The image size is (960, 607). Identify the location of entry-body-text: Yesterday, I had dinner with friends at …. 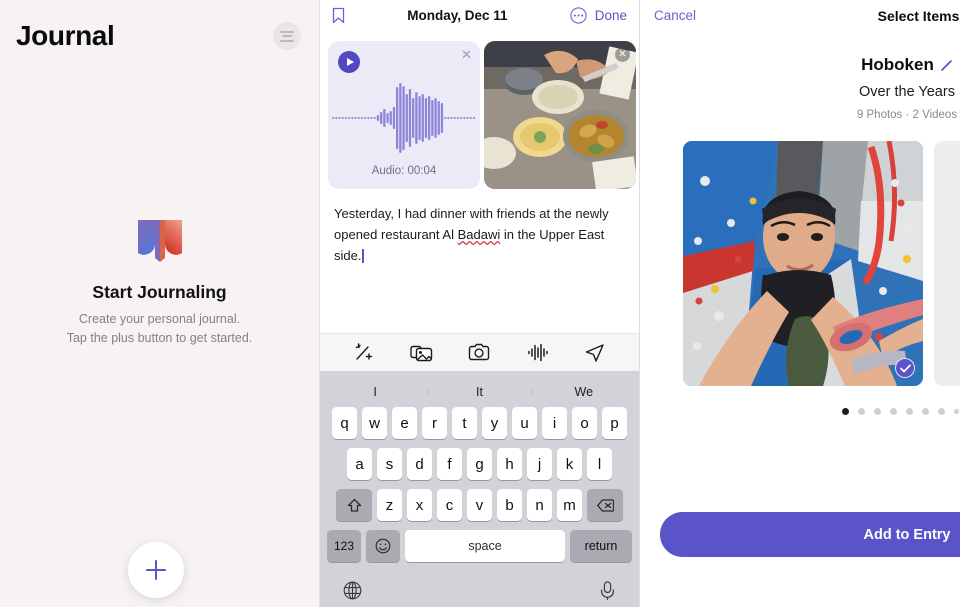
(479, 234).